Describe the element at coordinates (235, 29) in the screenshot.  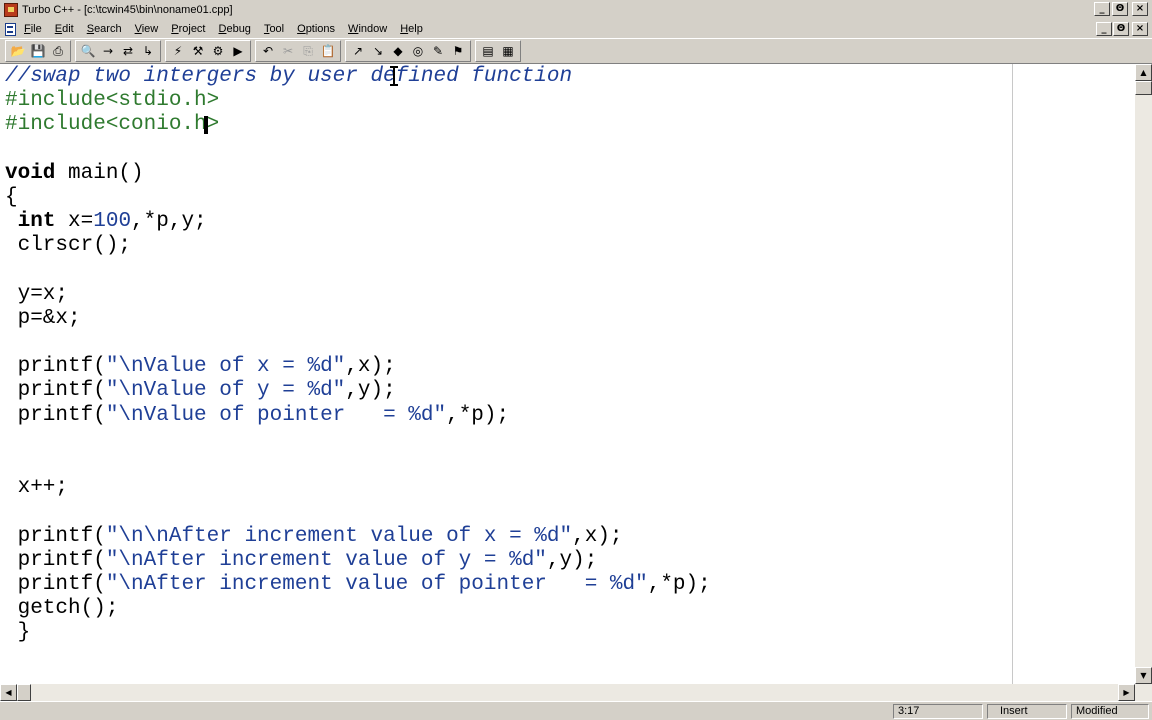
I see `menu-item: Debug` at that location.